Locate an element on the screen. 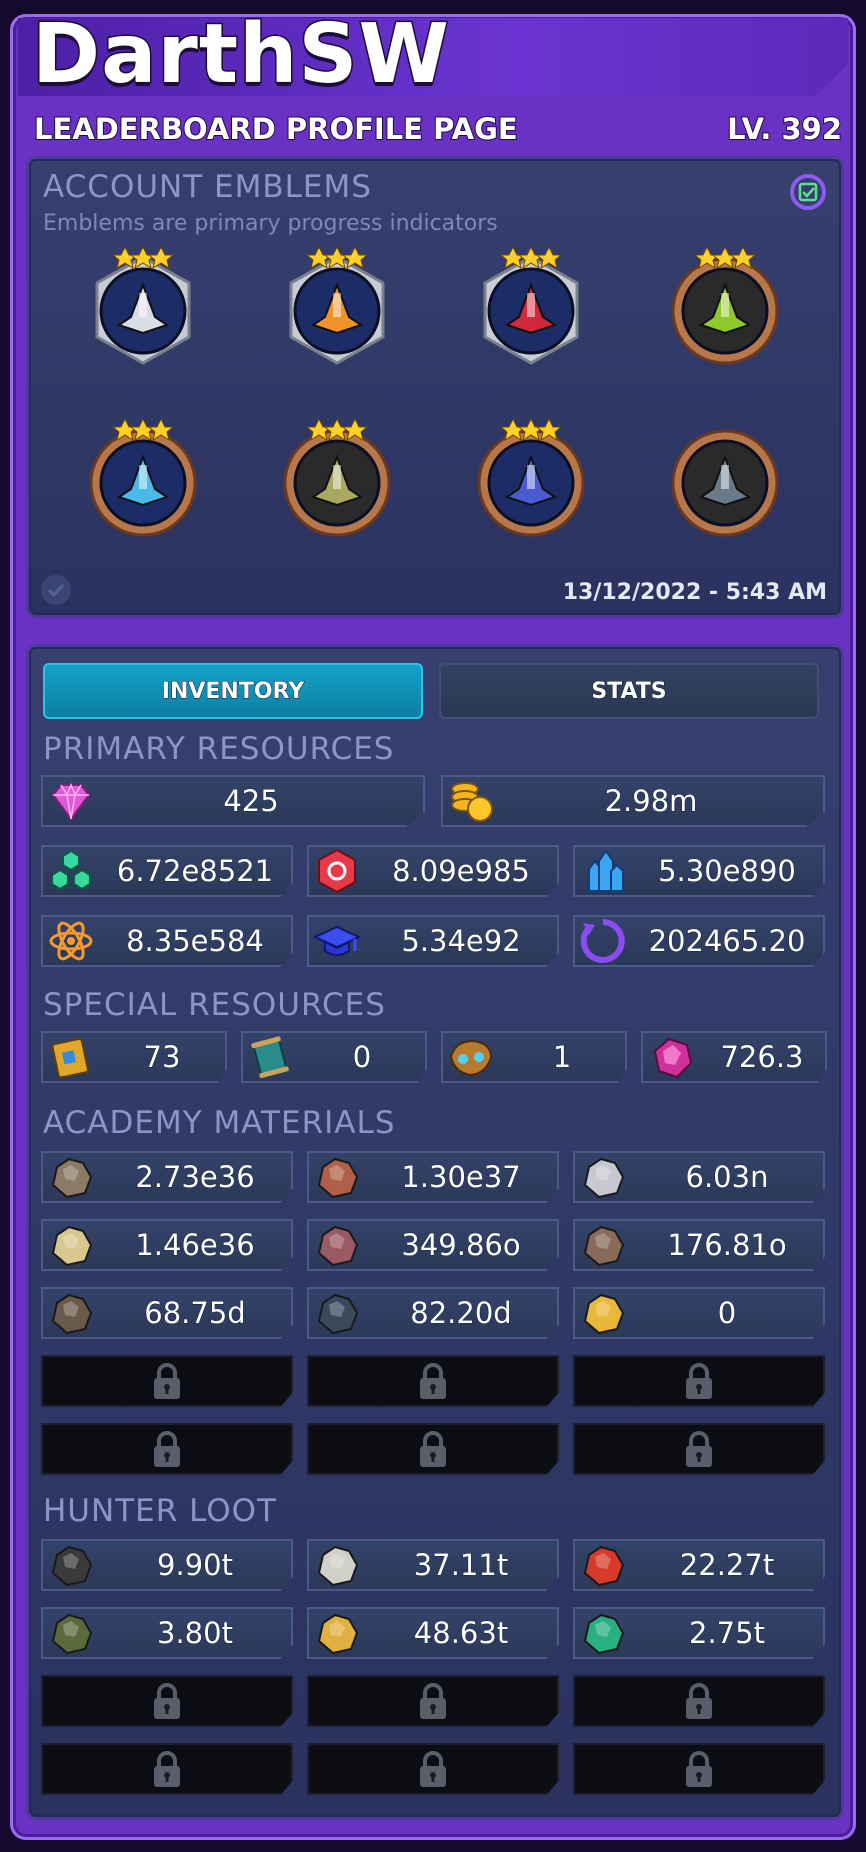 The width and height of the screenshot is (866, 1852). emblem-bronze-5-icon is located at coordinates (725, 479).